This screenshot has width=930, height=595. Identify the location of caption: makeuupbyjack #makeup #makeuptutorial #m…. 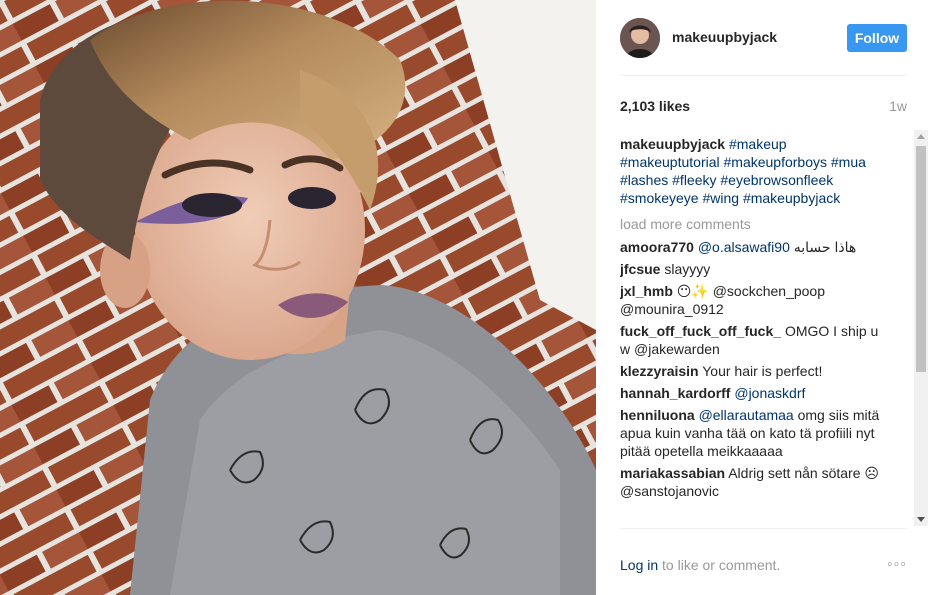
(755, 171).